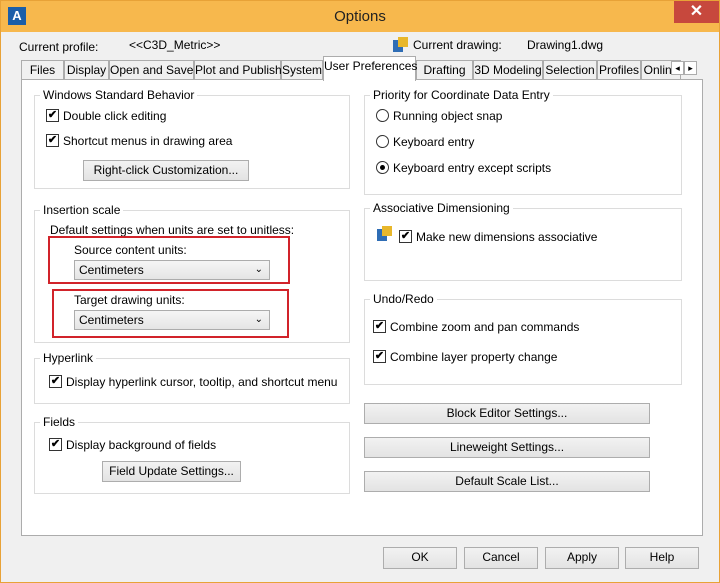 The height and width of the screenshot is (583, 720). What do you see at coordinates (401, 45) in the screenshot?
I see `drawing-icon` at bounding box center [401, 45].